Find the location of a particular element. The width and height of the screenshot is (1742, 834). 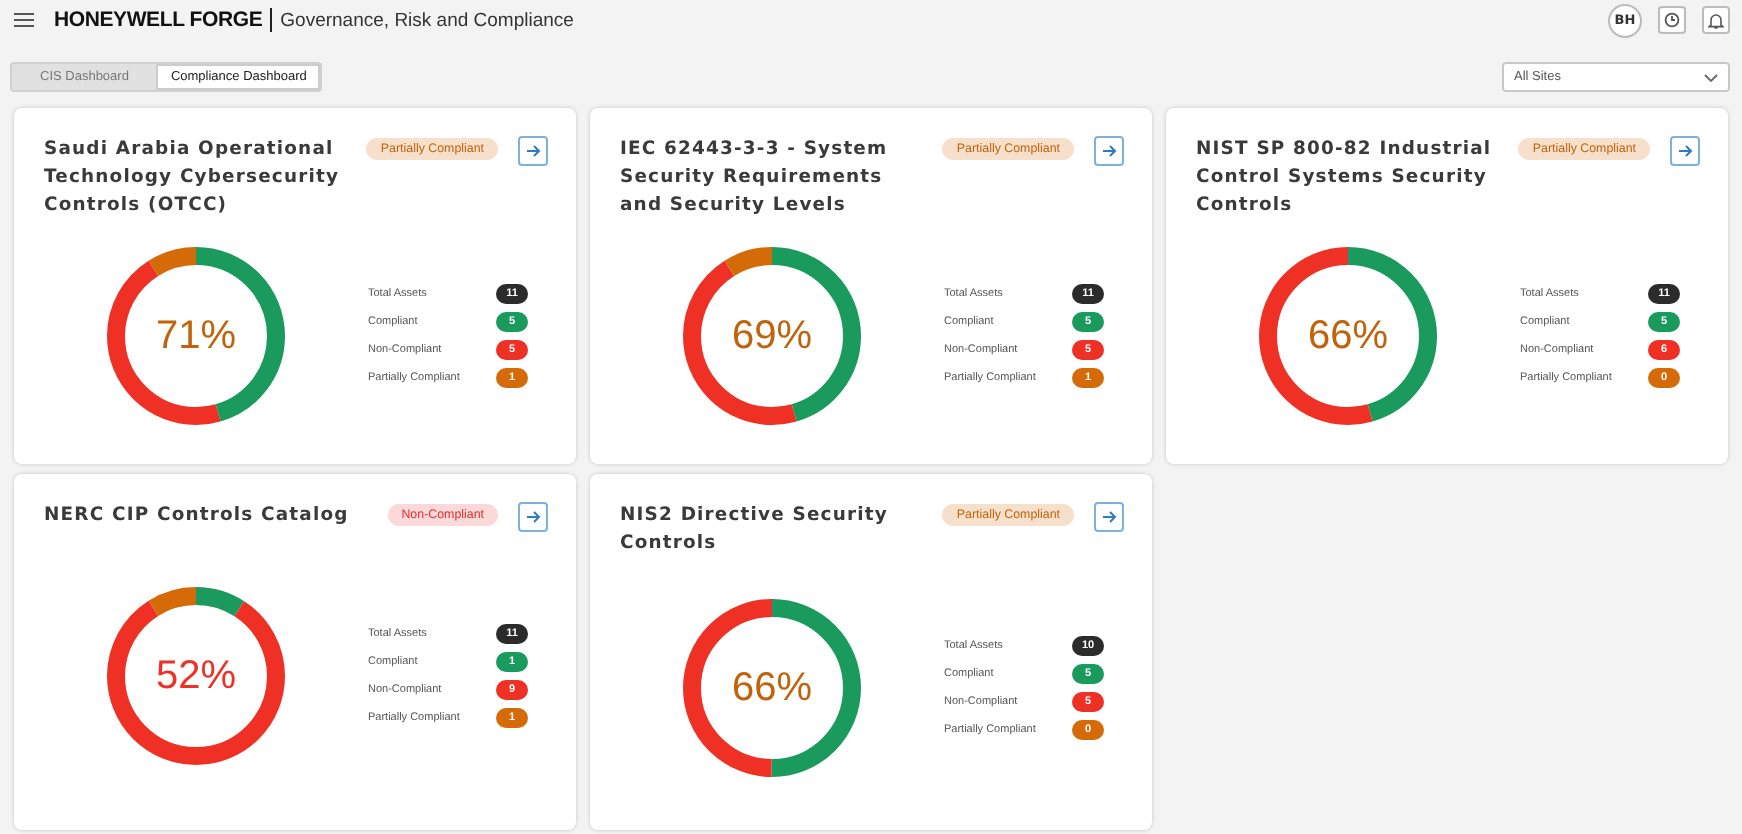

app-title: Governance, Risk and Compliance is located at coordinates (427, 20).